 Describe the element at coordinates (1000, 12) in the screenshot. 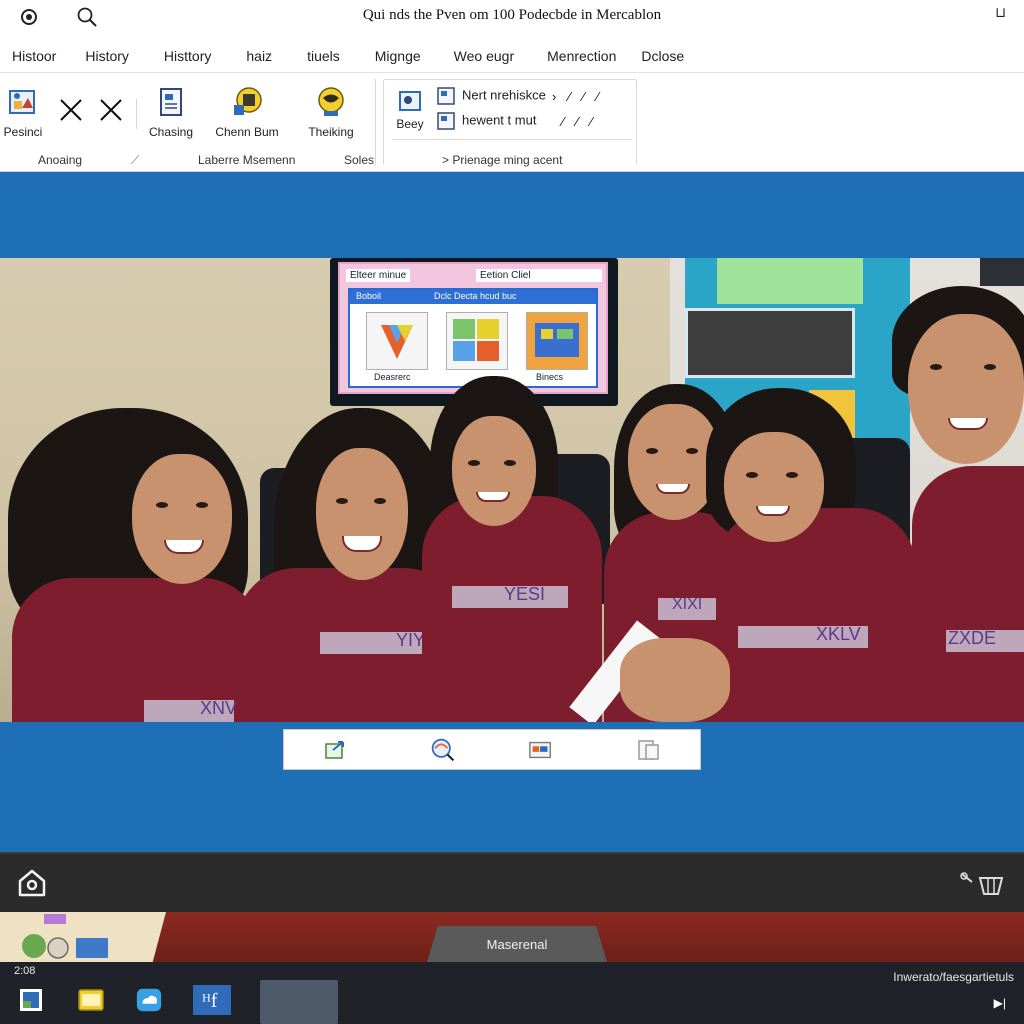

I see `window-control-button: ⊔` at that location.